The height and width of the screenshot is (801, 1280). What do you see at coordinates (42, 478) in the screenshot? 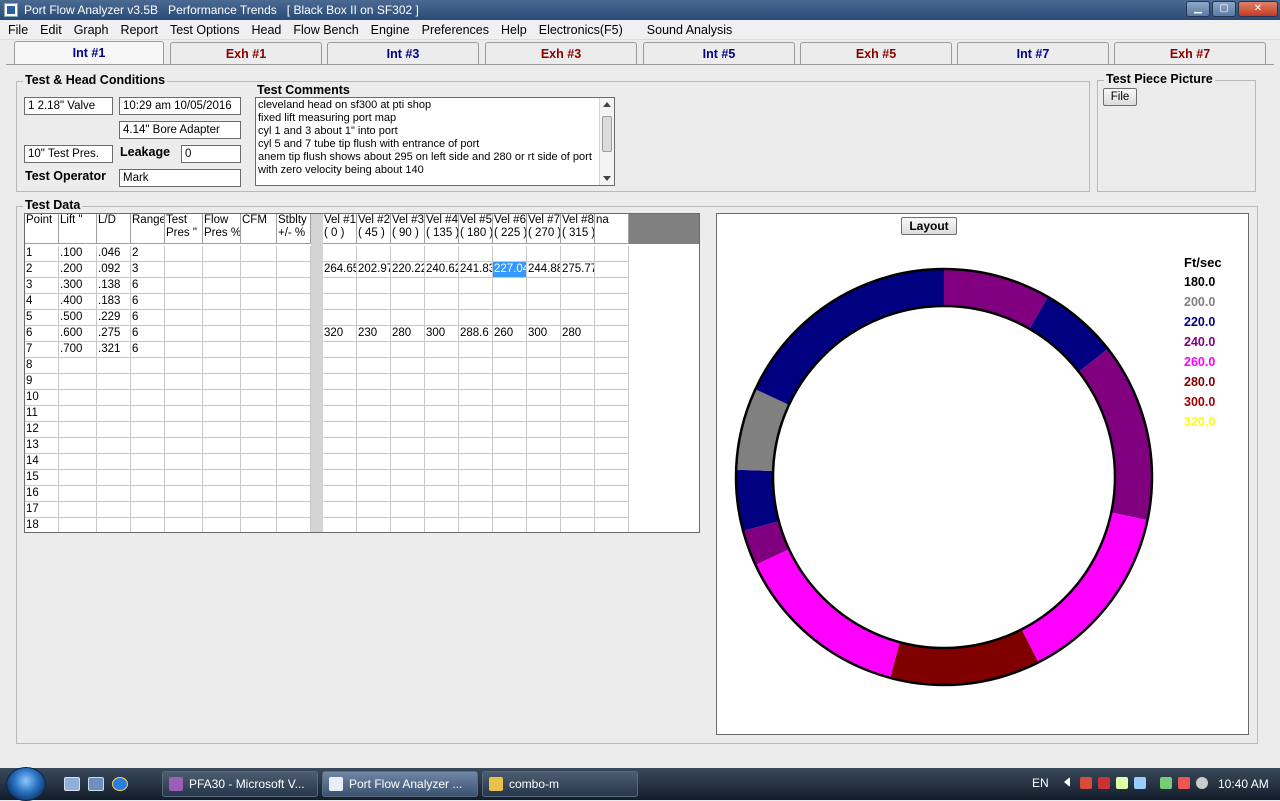
I see `cell-point: 15` at bounding box center [42, 478].